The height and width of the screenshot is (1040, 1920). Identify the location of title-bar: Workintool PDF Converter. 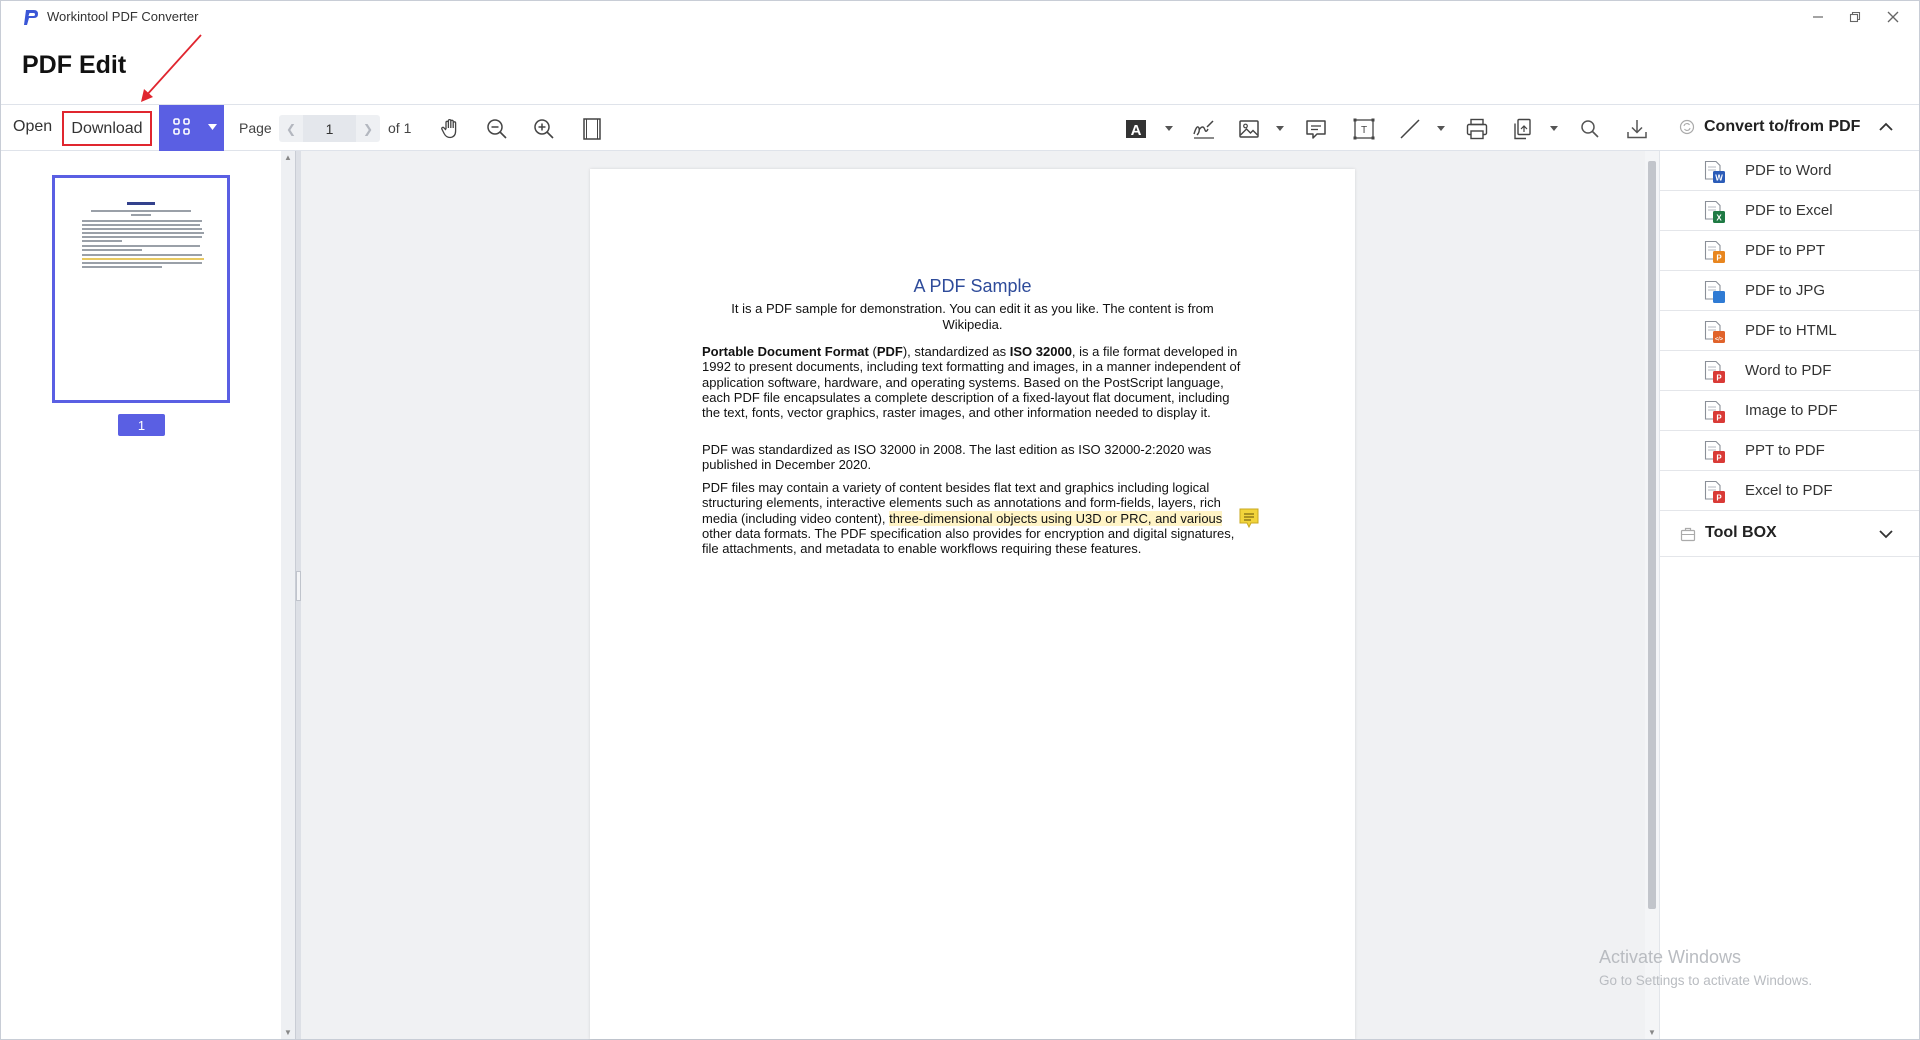
(960, 18).